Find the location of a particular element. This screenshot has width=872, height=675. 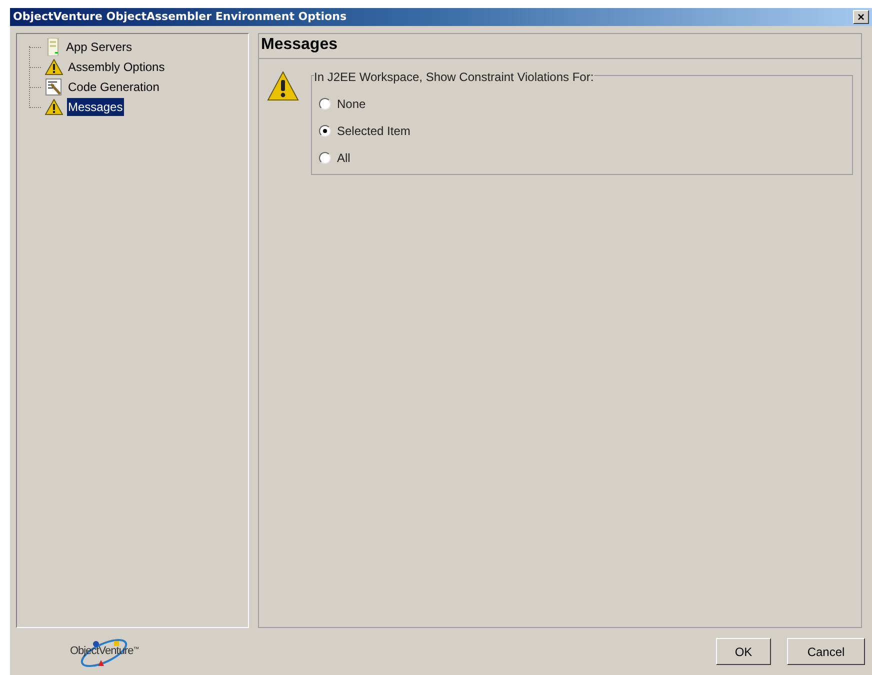

document-icon is located at coordinates (54, 87).